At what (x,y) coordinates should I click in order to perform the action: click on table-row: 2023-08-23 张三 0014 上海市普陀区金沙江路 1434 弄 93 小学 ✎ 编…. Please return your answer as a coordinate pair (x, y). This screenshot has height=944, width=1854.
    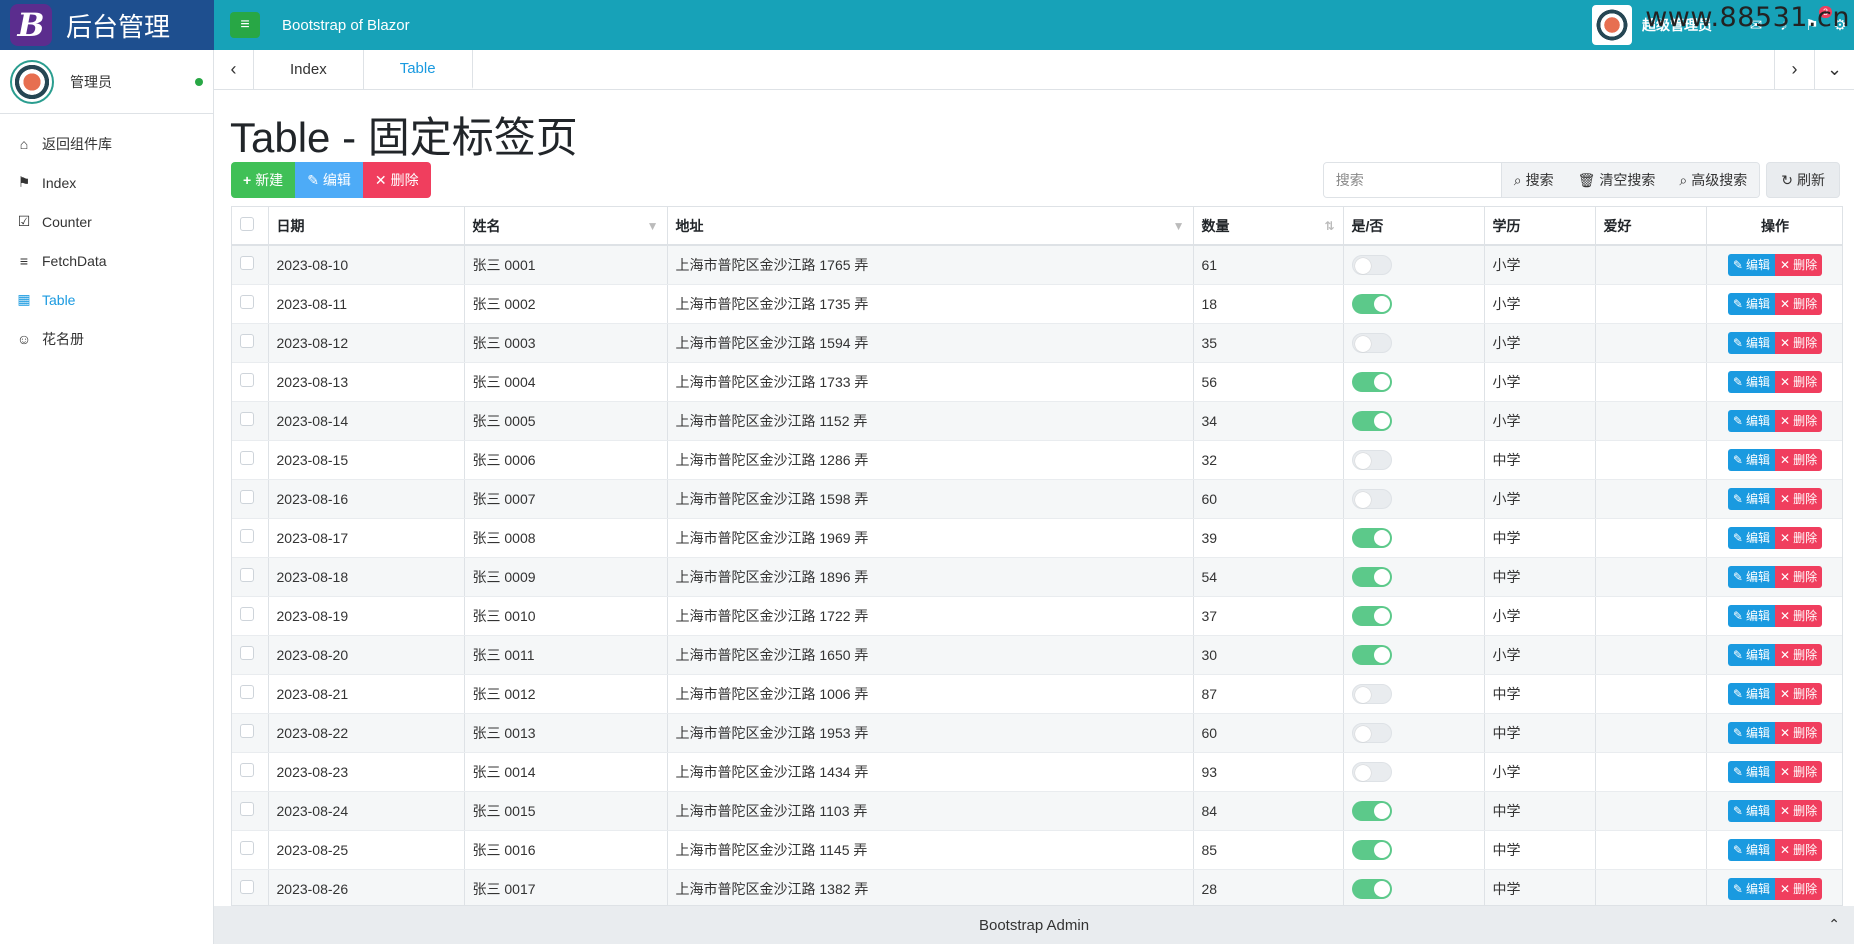
    Looking at the image, I should click on (1037, 772).